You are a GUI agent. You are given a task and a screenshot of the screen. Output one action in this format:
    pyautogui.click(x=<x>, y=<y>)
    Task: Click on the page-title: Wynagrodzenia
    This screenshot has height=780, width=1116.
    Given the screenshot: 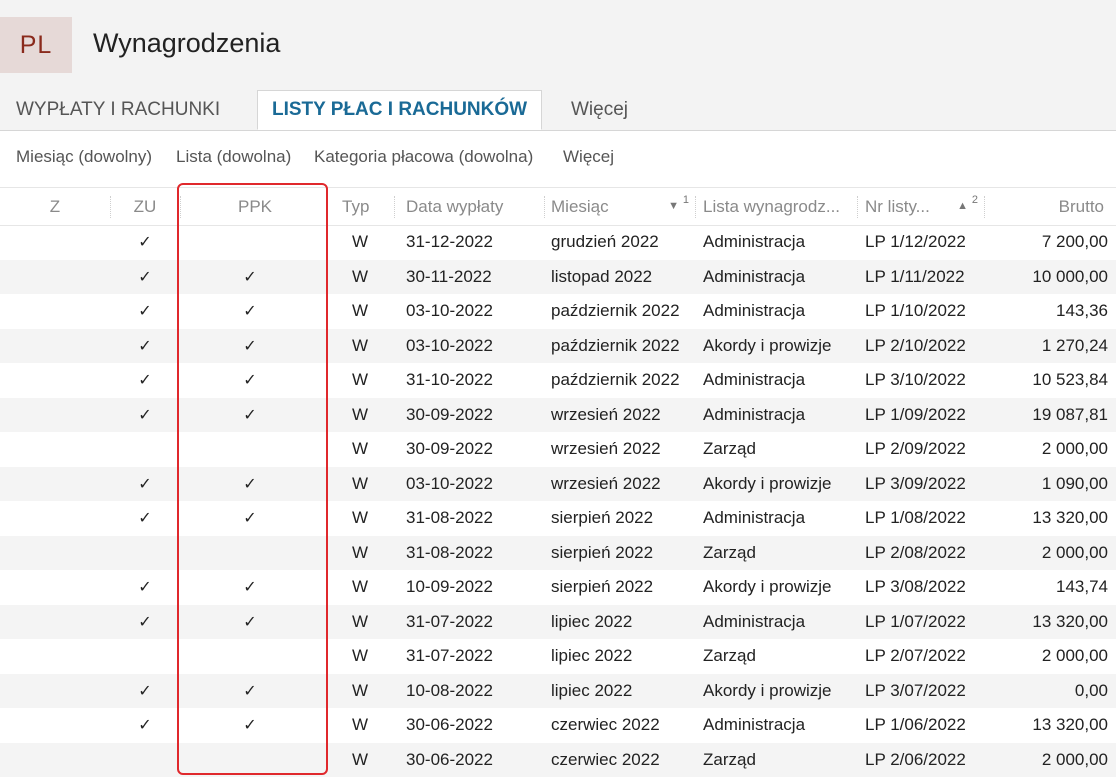 What is the action you would take?
    pyautogui.click(x=187, y=43)
    